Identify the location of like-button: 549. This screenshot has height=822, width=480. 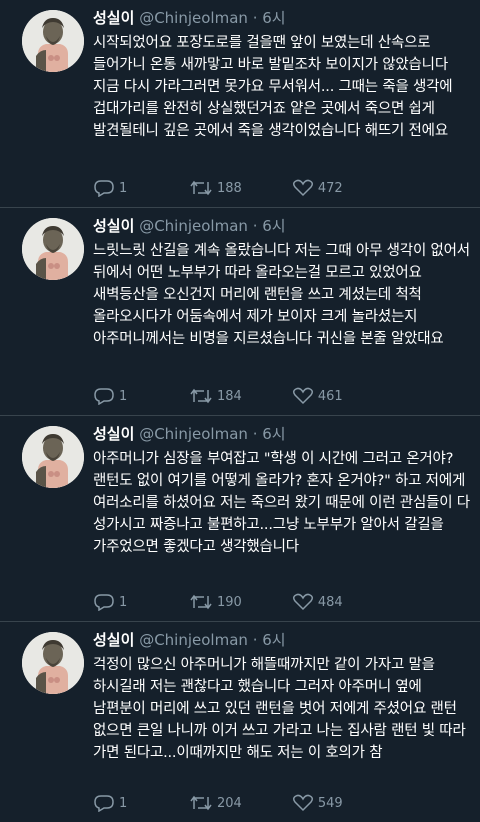
(317, 803).